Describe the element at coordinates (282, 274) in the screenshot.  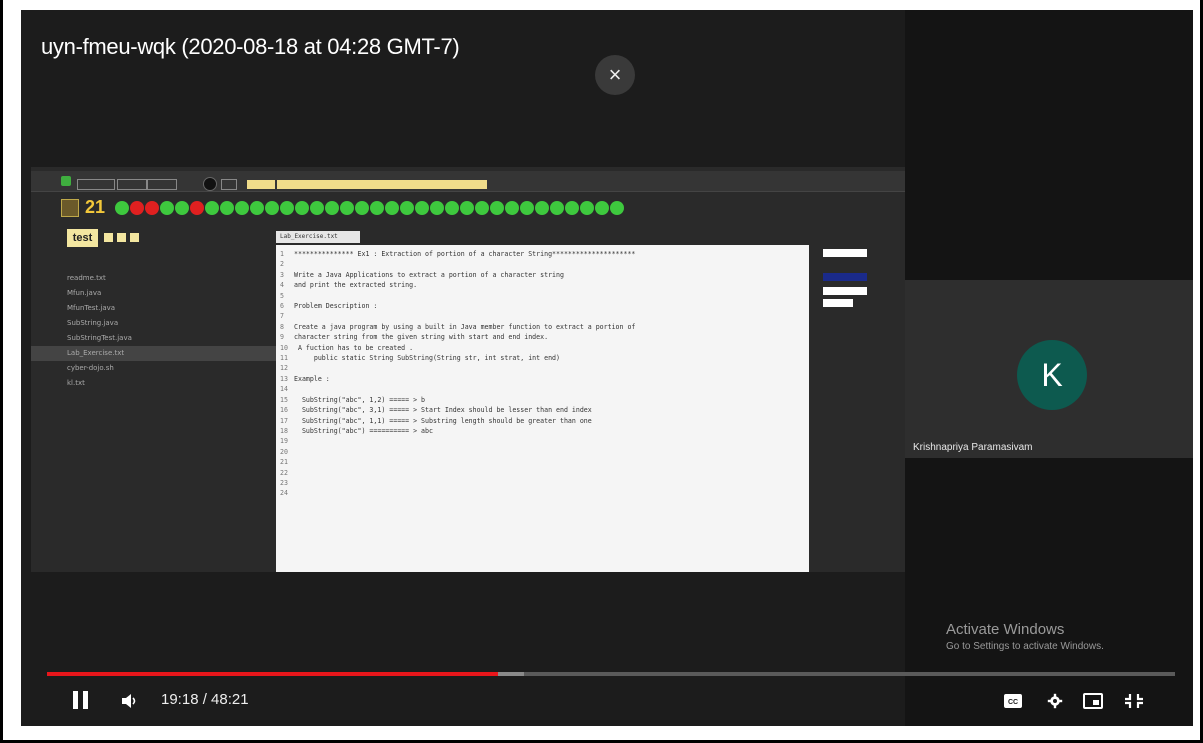
I see `line-number: 3` at that location.